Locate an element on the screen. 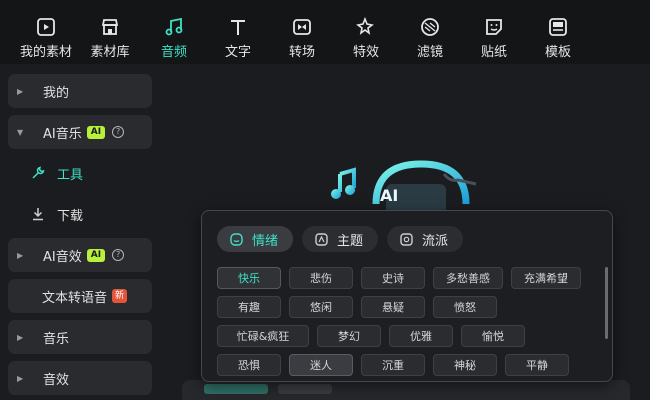  download-icon is located at coordinates (39, 214).